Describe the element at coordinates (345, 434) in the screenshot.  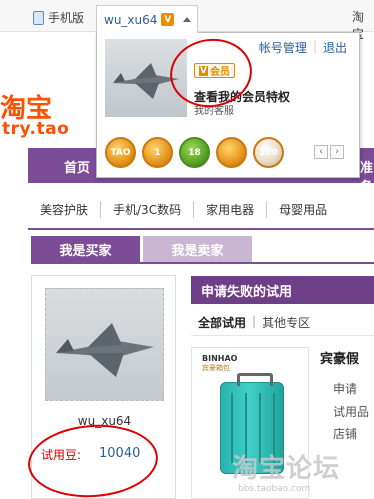
I see `product-meta-shop: 店铺` at that location.